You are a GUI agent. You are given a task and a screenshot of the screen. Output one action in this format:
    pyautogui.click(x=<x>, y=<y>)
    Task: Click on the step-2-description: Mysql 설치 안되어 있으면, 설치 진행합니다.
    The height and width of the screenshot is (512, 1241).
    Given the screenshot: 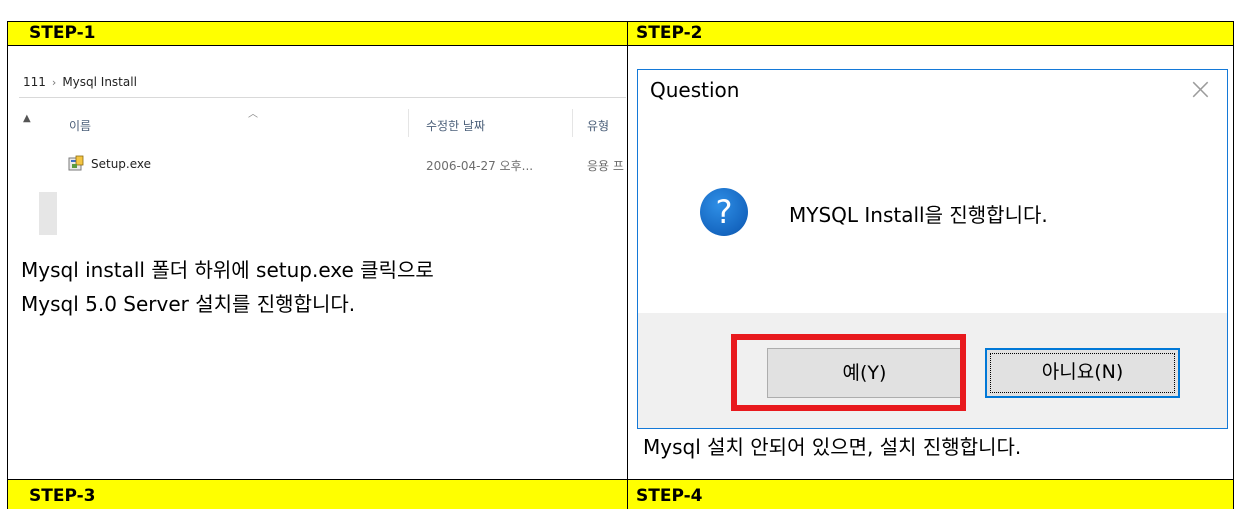 What is the action you would take?
    pyautogui.click(x=832, y=447)
    